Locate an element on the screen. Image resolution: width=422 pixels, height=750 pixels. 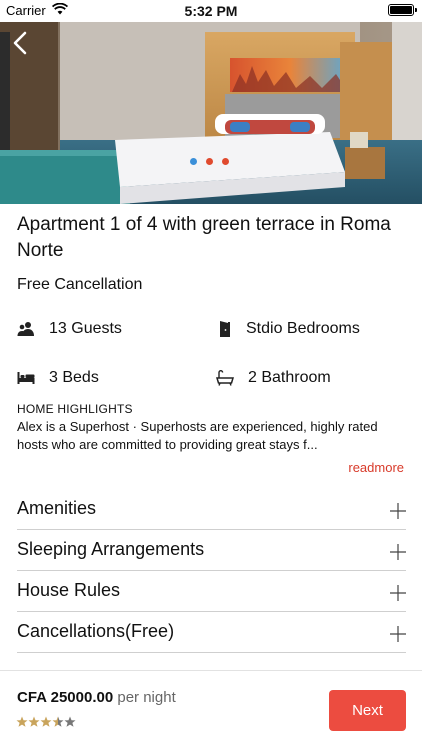
carousel-dots is located at coordinates (209, 161).